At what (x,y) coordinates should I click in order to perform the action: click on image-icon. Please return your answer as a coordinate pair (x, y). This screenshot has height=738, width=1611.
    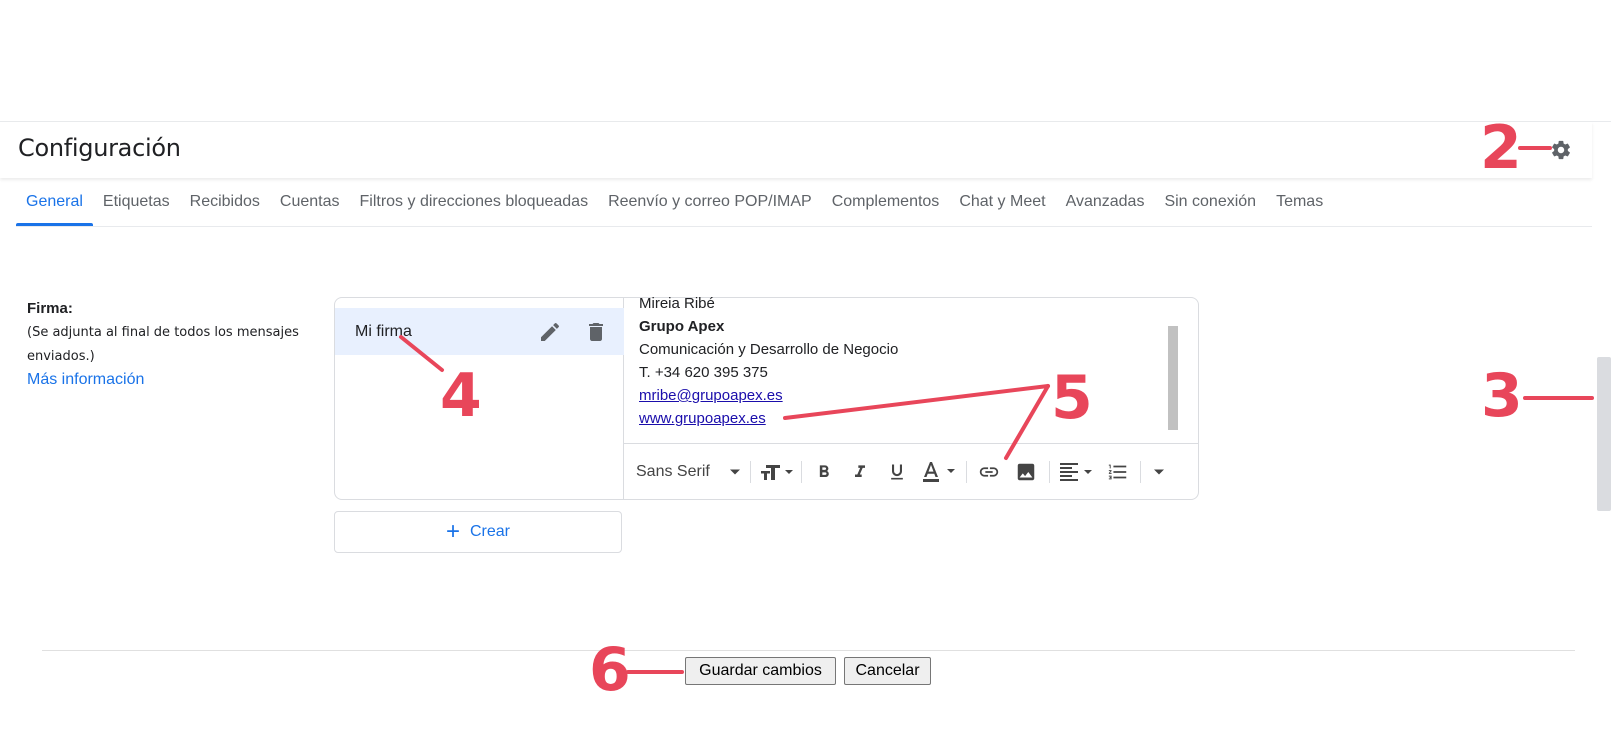
    Looking at the image, I should click on (1026, 472).